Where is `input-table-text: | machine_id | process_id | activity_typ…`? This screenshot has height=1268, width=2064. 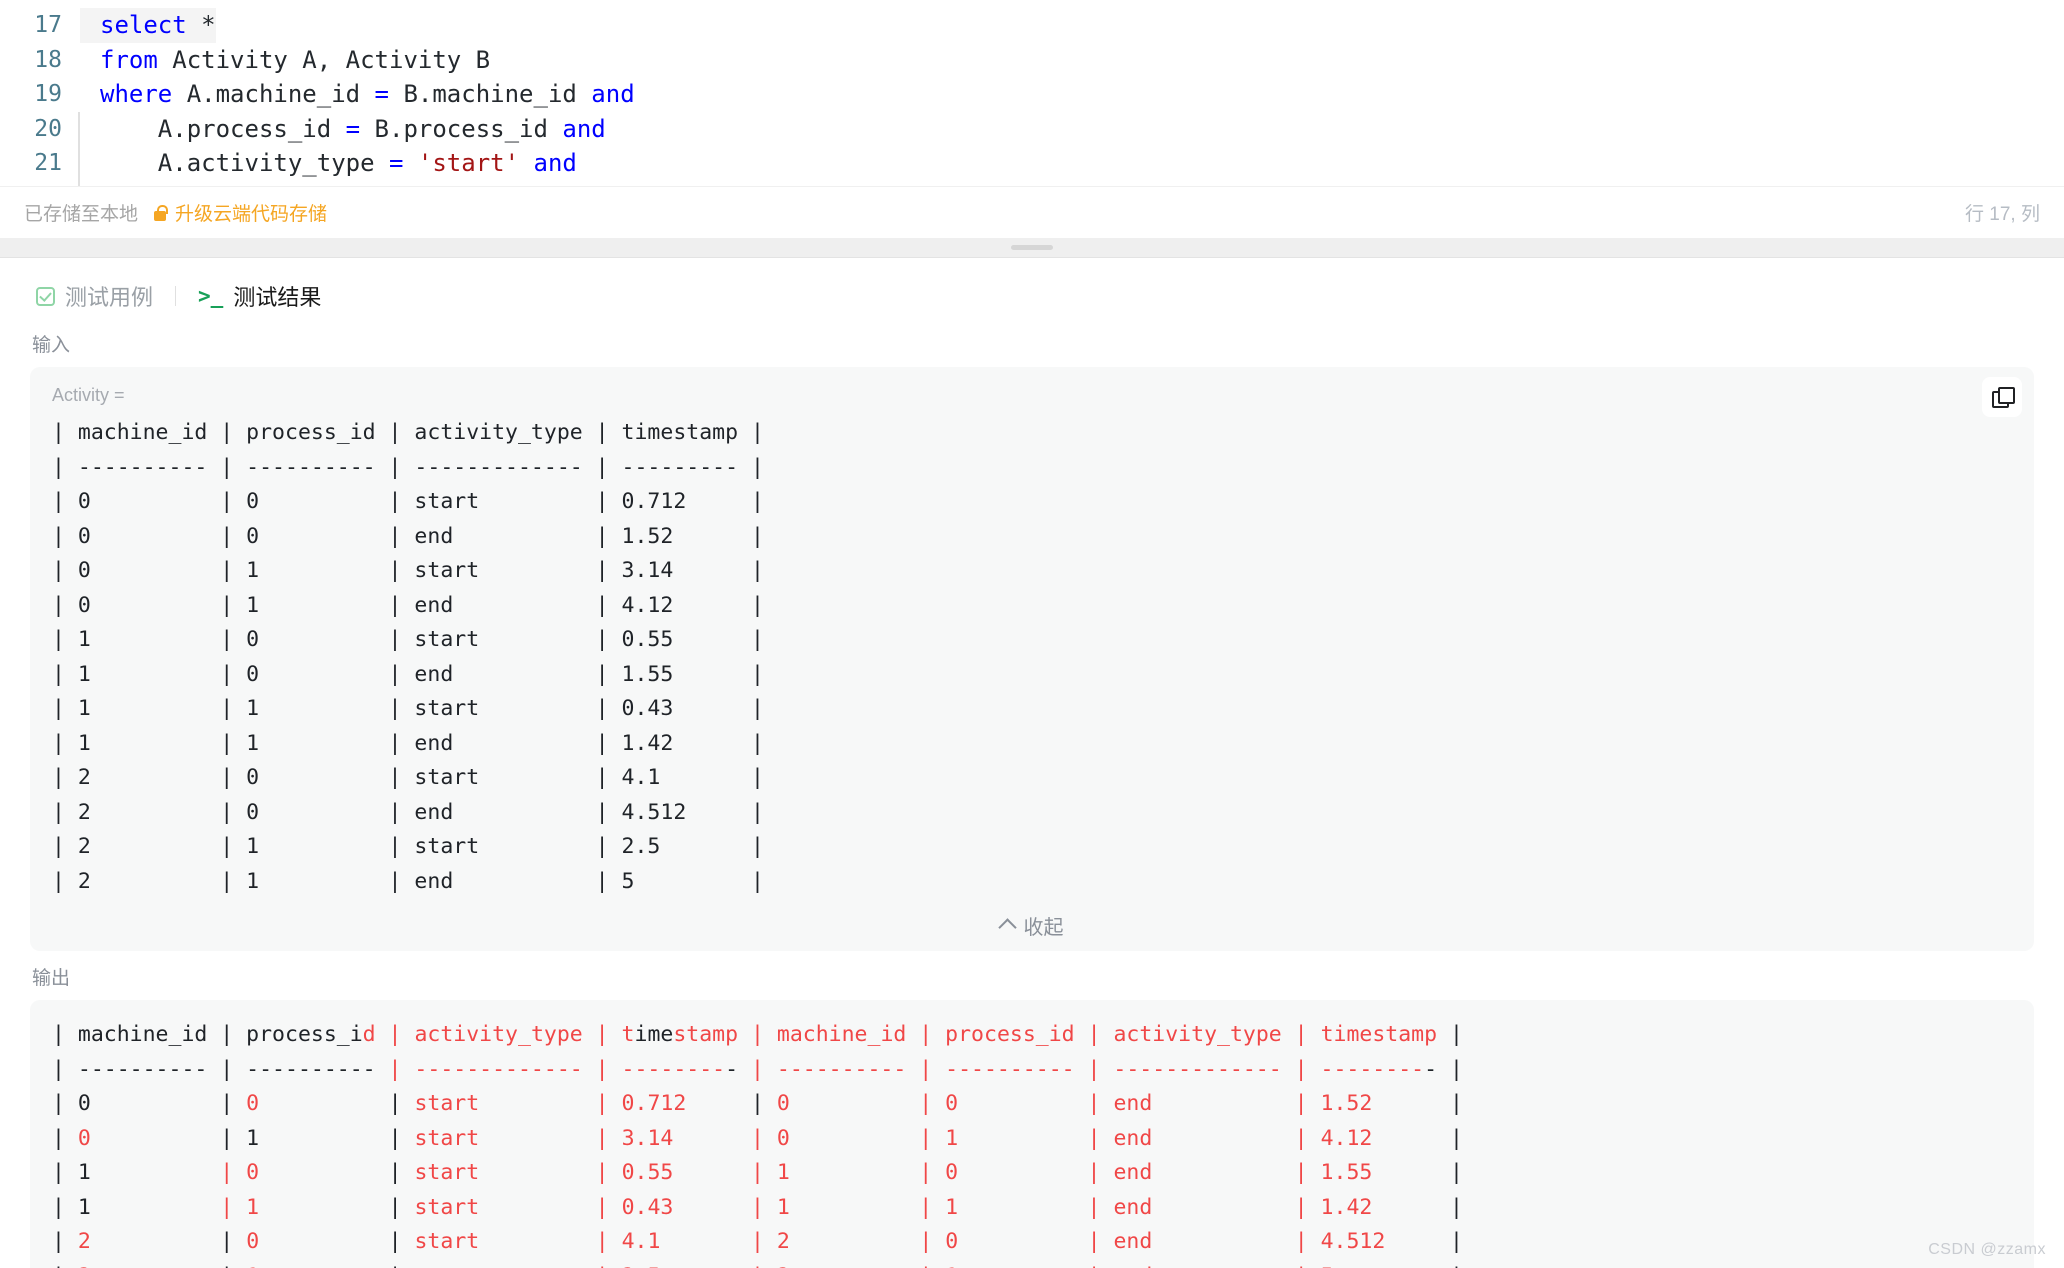
input-table-text: | machine_id | process_id | activity_typ… is located at coordinates (408, 657).